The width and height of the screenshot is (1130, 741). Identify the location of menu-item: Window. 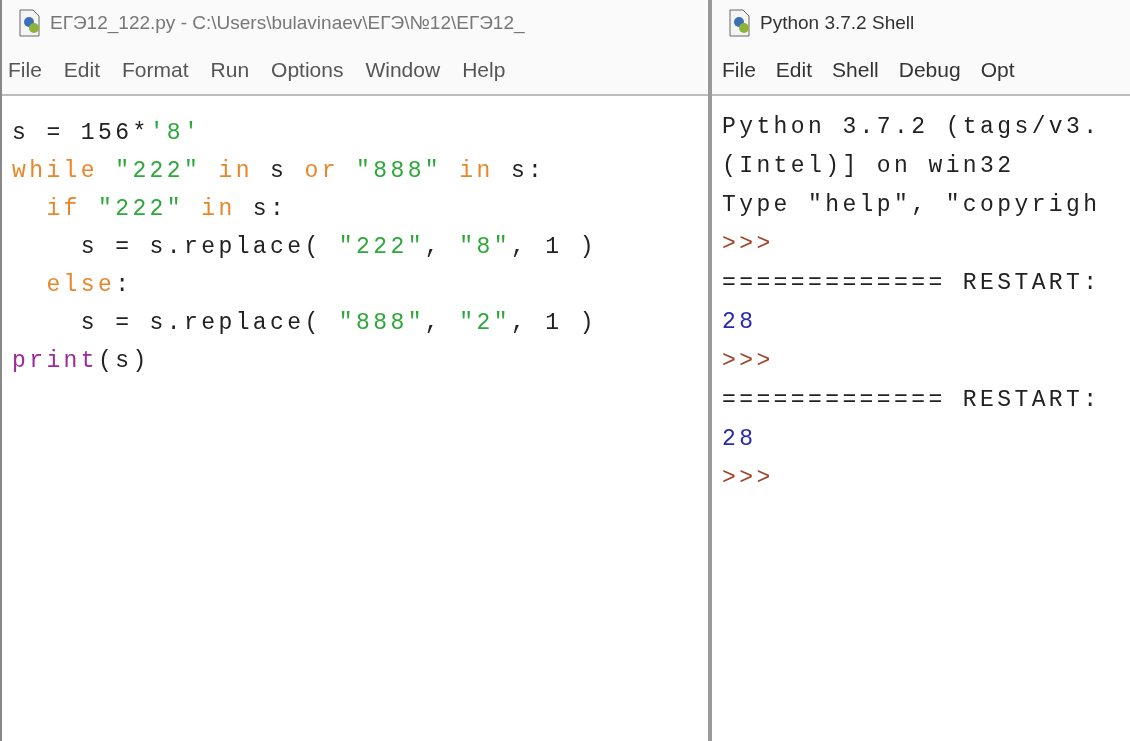
(403, 70).